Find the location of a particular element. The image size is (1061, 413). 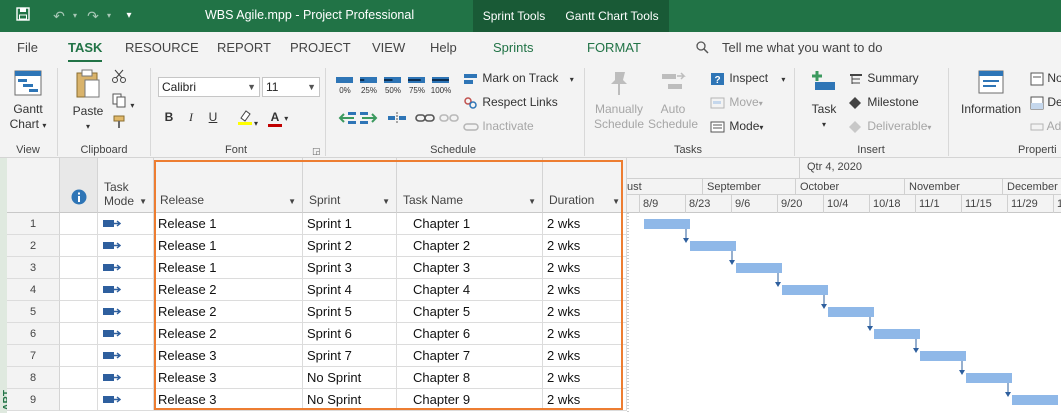

task-name-column-header: Task Name ▼ is located at coordinates (470, 185).